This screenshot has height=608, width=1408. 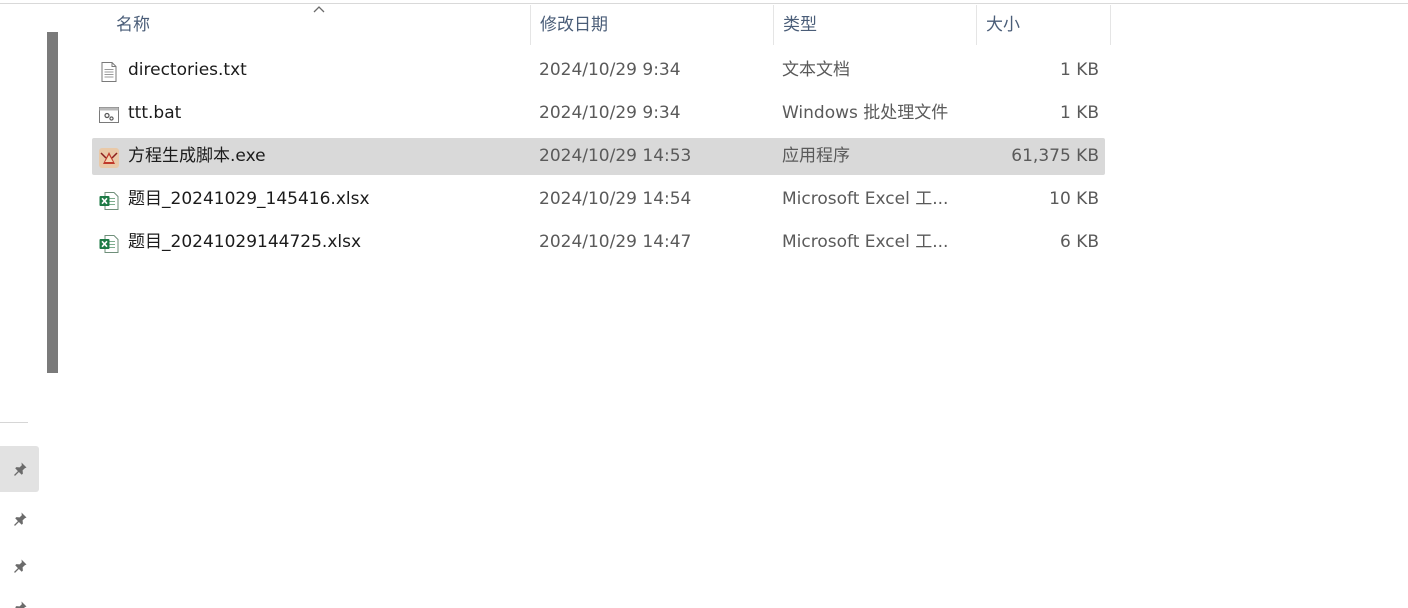 What do you see at coordinates (109, 72) in the screenshot?
I see `text-file-icon` at bounding box center [109, 72].